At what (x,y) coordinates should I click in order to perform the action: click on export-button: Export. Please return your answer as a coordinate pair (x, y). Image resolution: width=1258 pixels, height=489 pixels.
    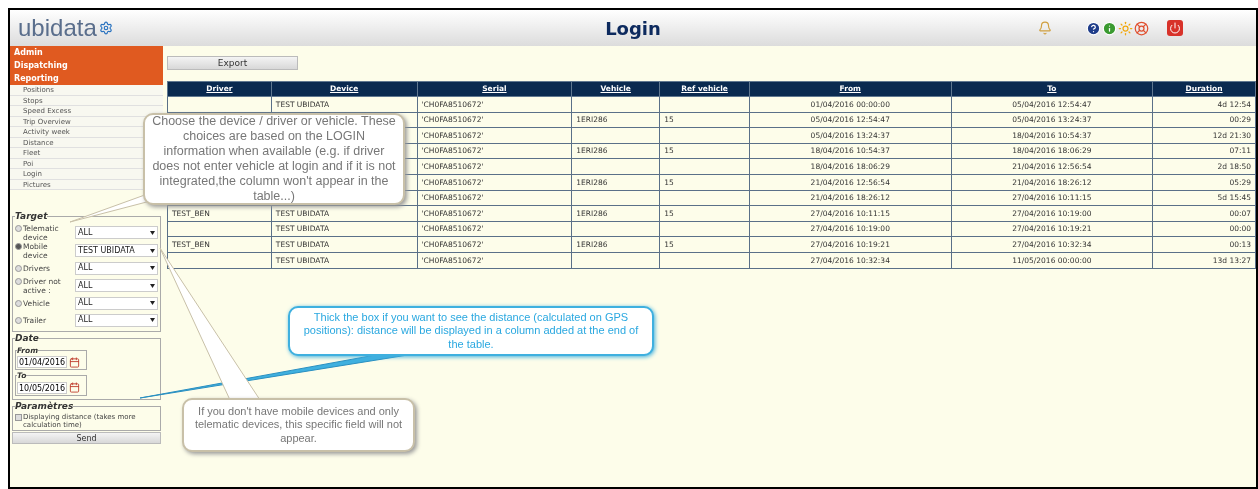
    Looking at the image, I should click on (232, 63).